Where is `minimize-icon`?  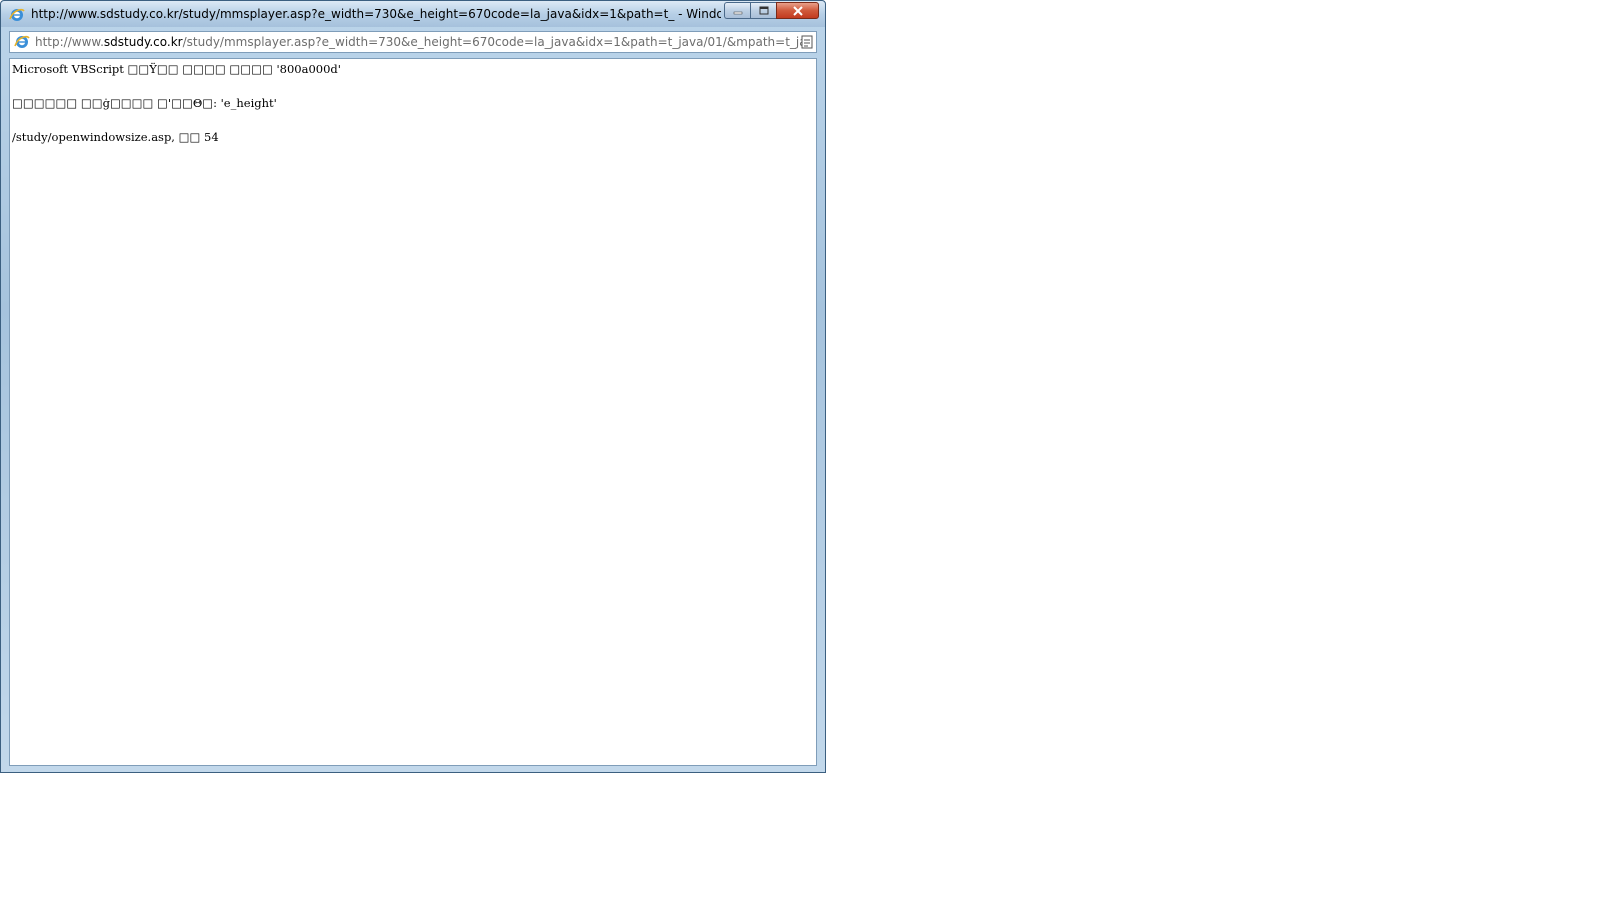 minimize-icon is located at coordinates (737, 12).